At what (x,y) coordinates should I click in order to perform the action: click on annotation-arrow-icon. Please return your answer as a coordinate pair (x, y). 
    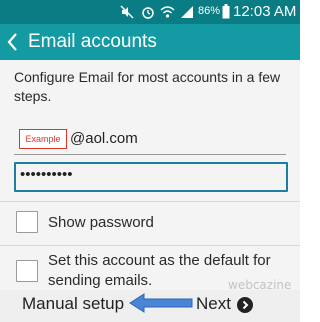
    Looking at the image, I should click on (161, 305).